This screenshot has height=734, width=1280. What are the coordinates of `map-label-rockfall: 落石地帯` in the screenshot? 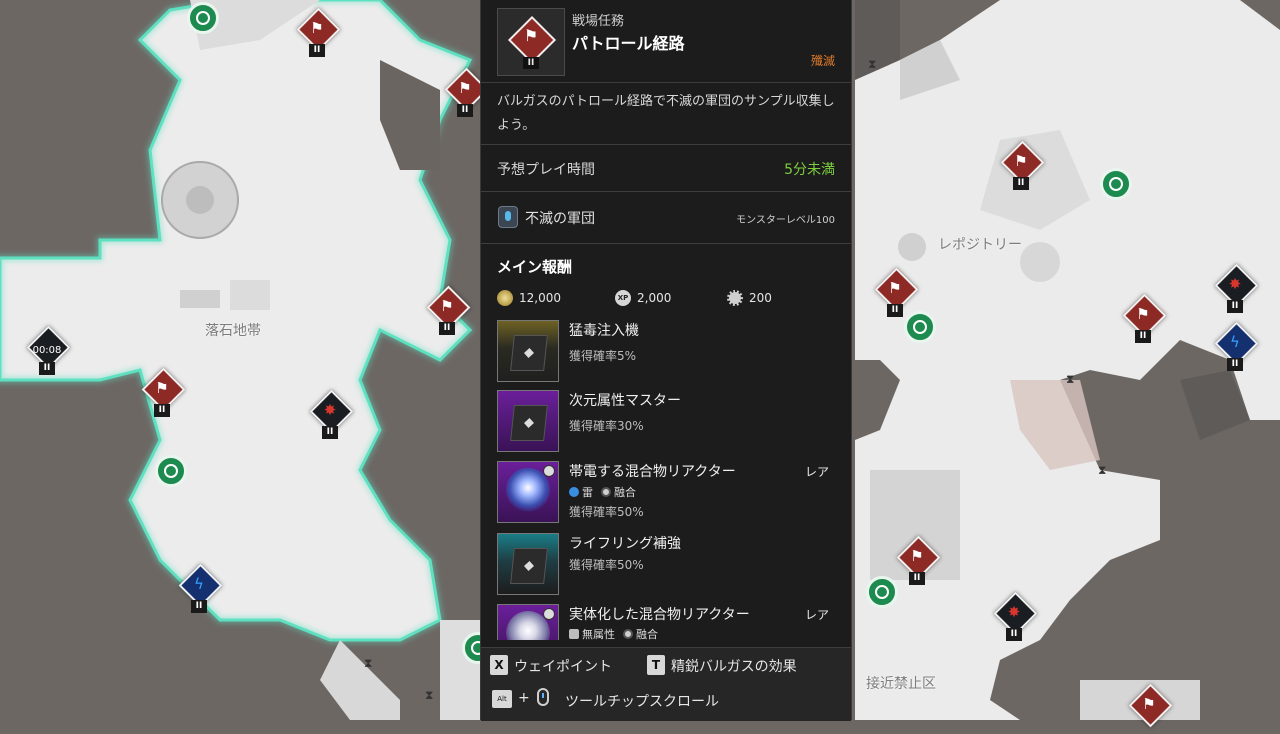 It's located at (233, 331).